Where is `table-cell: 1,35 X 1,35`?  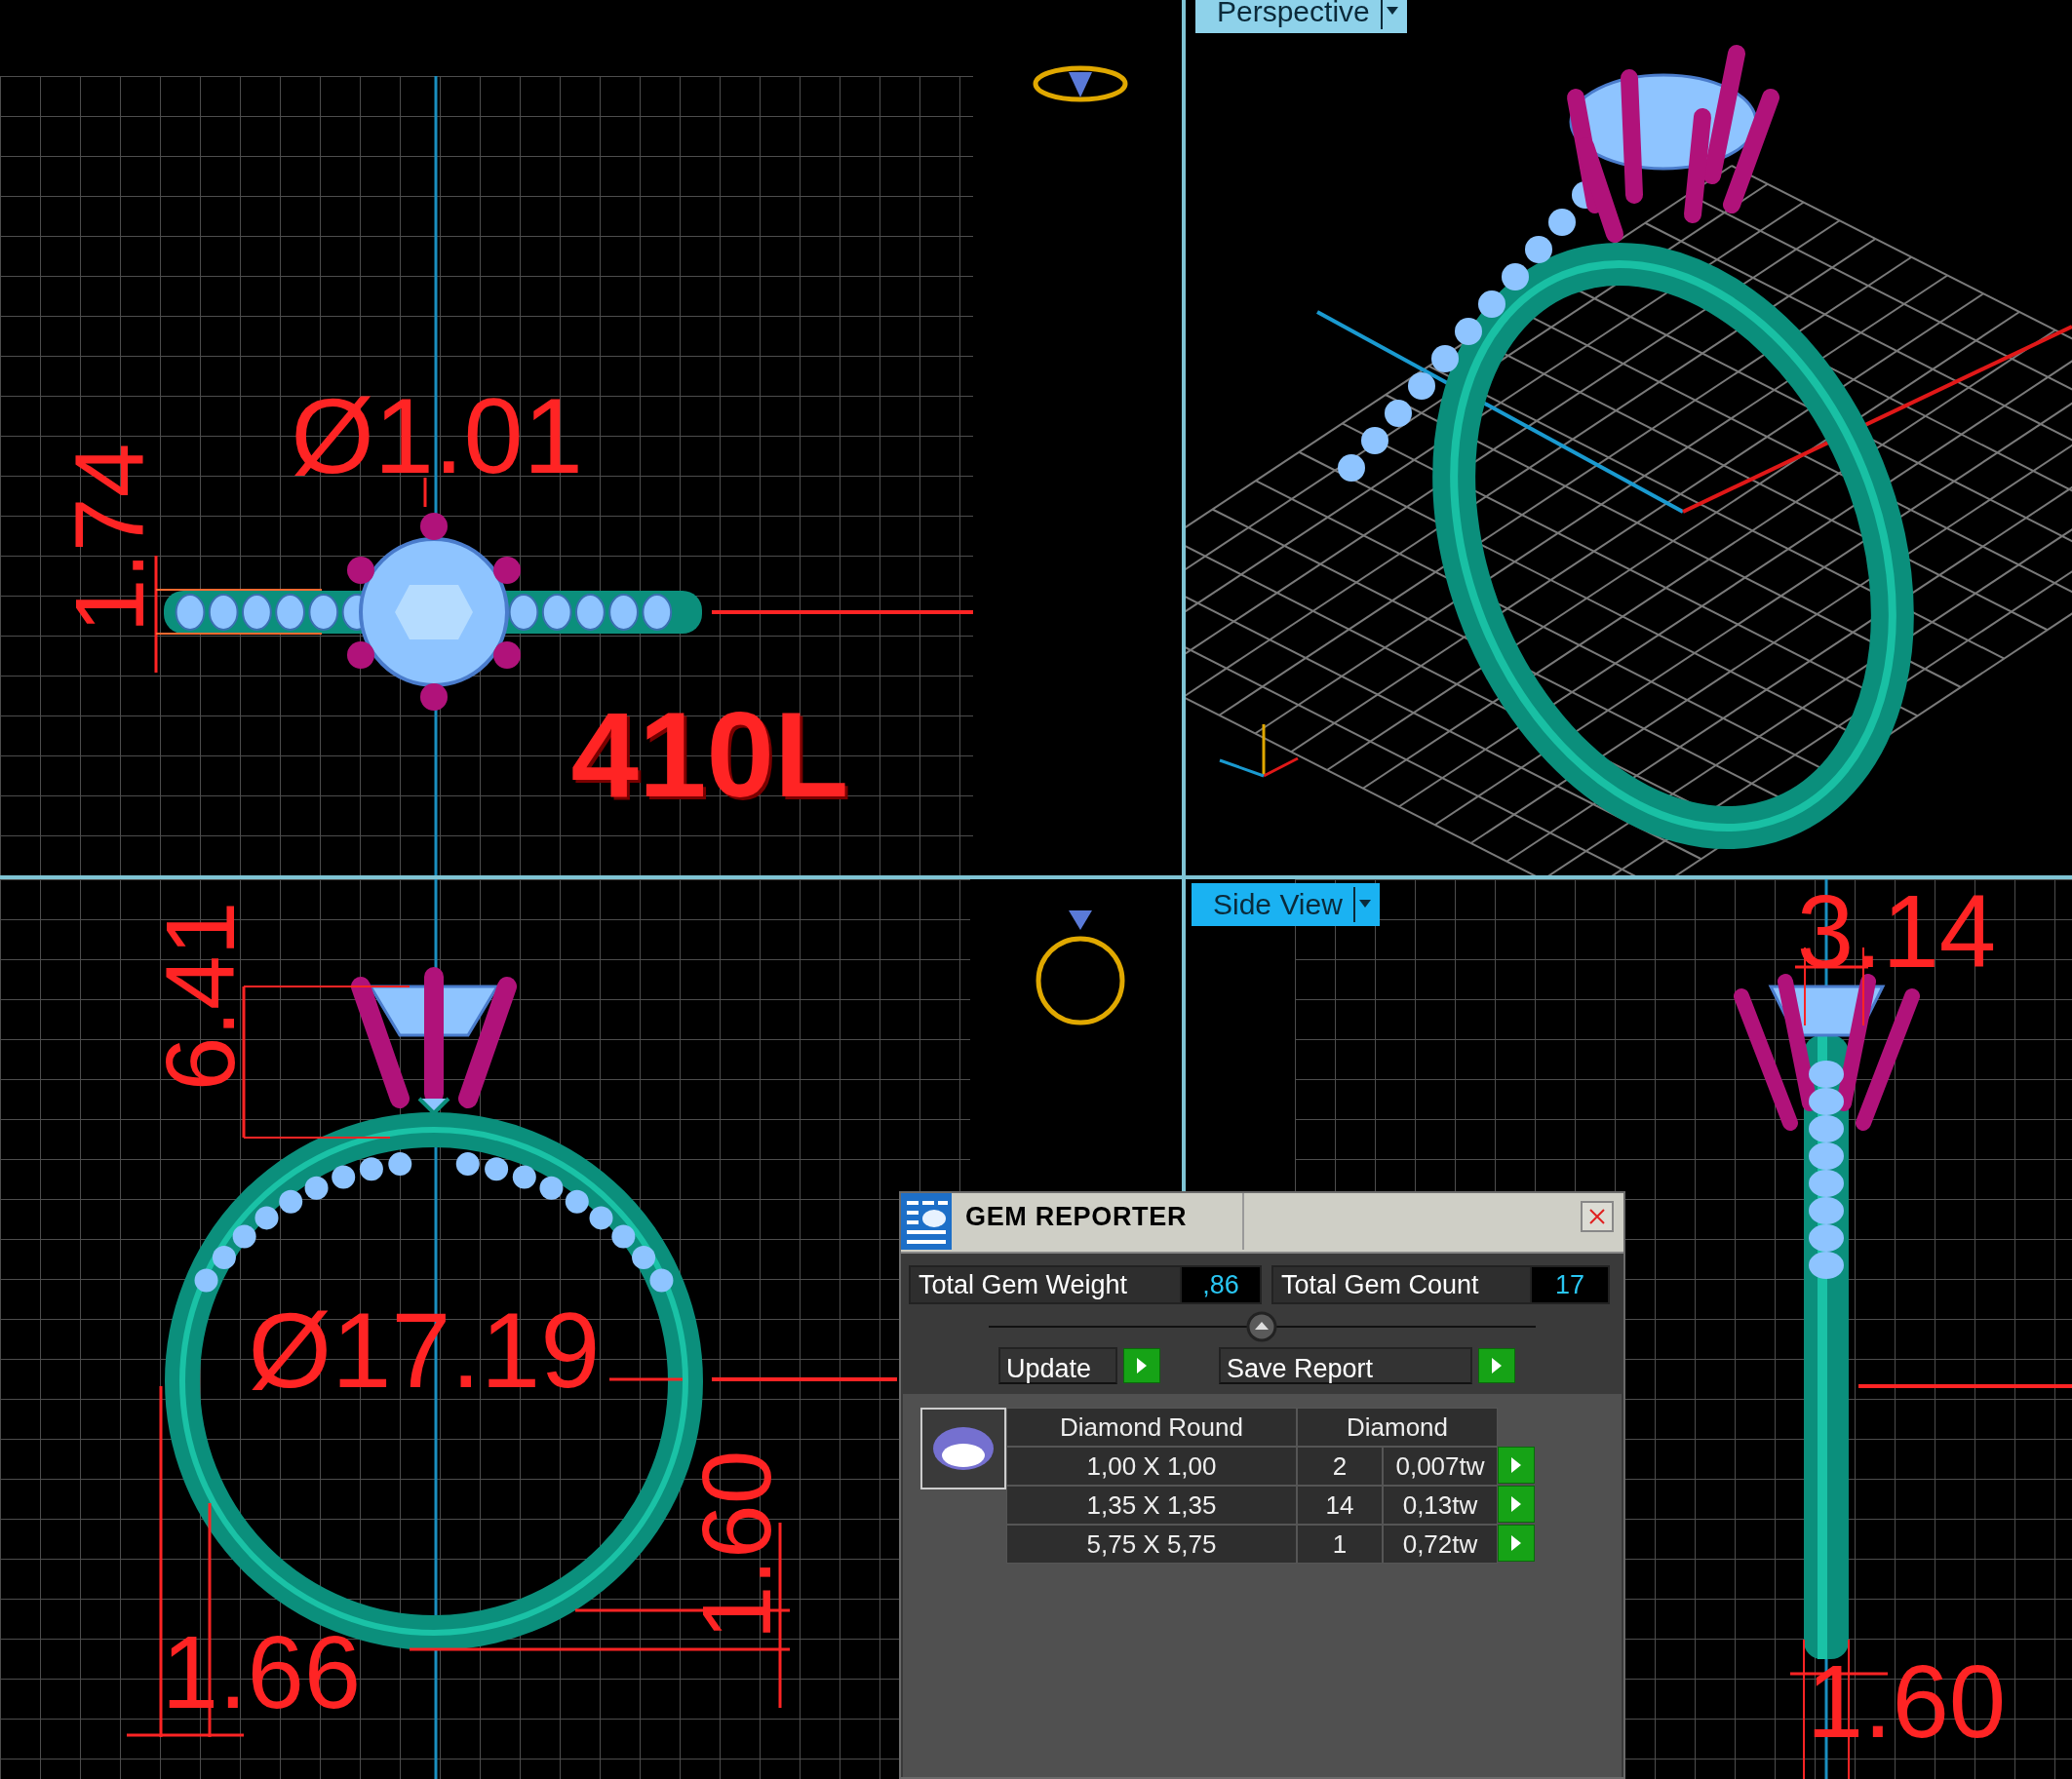 table-cell: 1,35 X 1,35 is located at coordinates (1151, 1506).